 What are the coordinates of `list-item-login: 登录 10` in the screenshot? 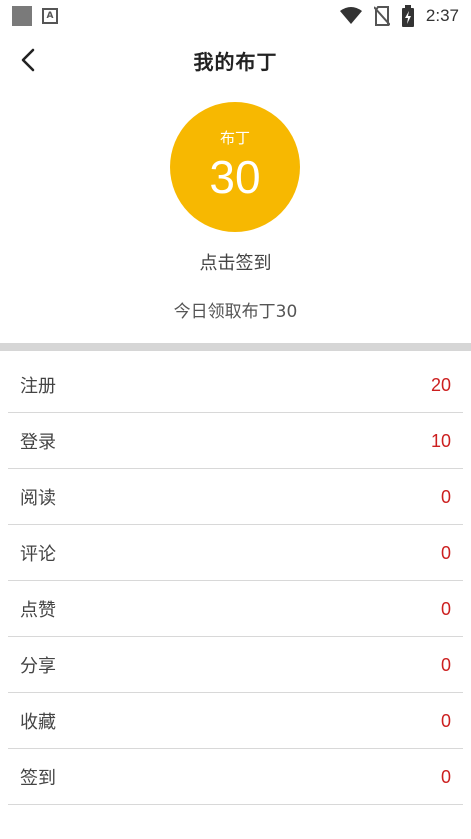 It's located at (235, 441).